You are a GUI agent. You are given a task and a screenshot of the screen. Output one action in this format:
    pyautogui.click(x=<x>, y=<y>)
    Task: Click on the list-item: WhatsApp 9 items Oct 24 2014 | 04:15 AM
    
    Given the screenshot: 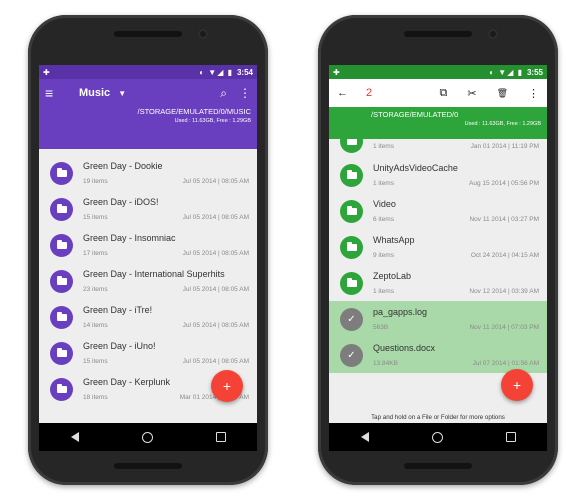 What is the action you would take?
    pyautogui.click(x=438, y=247)
    